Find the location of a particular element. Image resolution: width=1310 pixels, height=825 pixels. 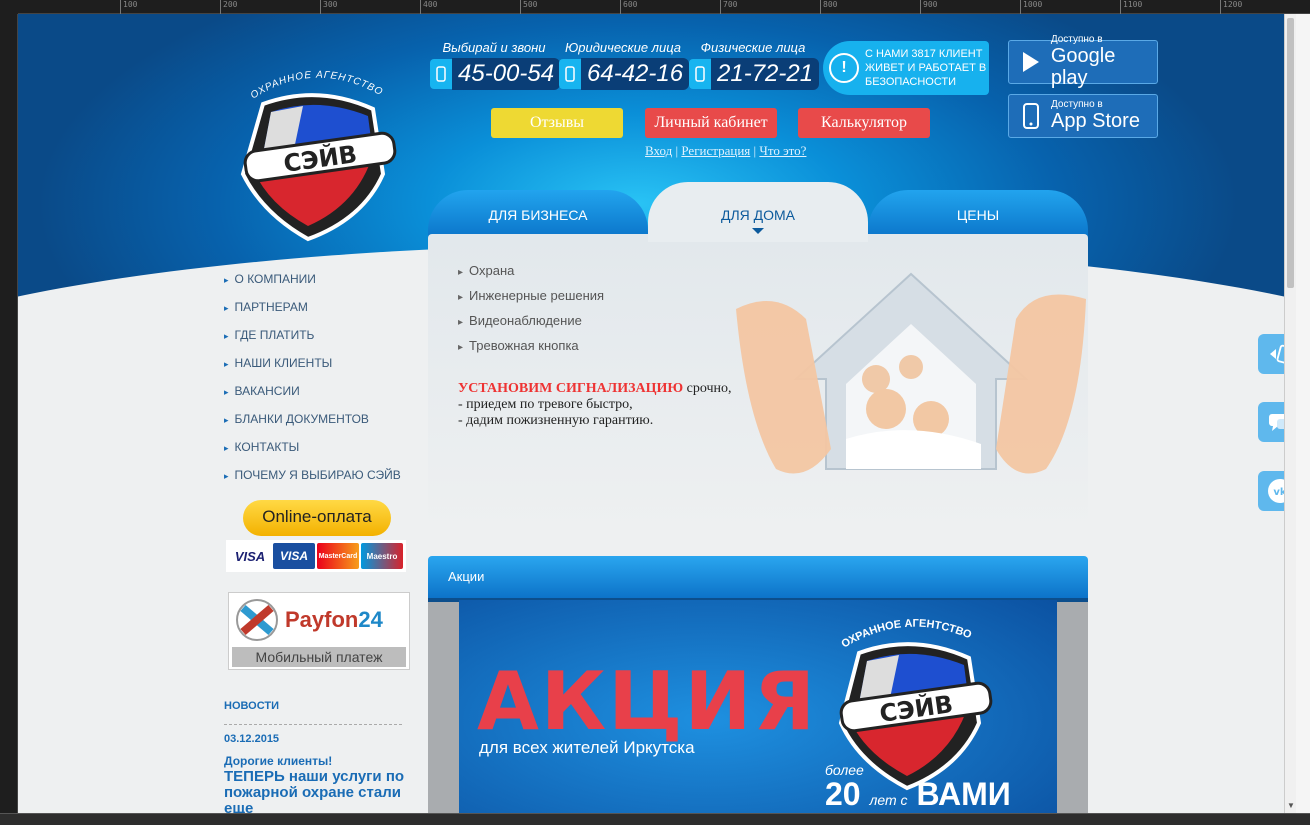

scrollbar-thumb is located at coordinates (1290, 153).